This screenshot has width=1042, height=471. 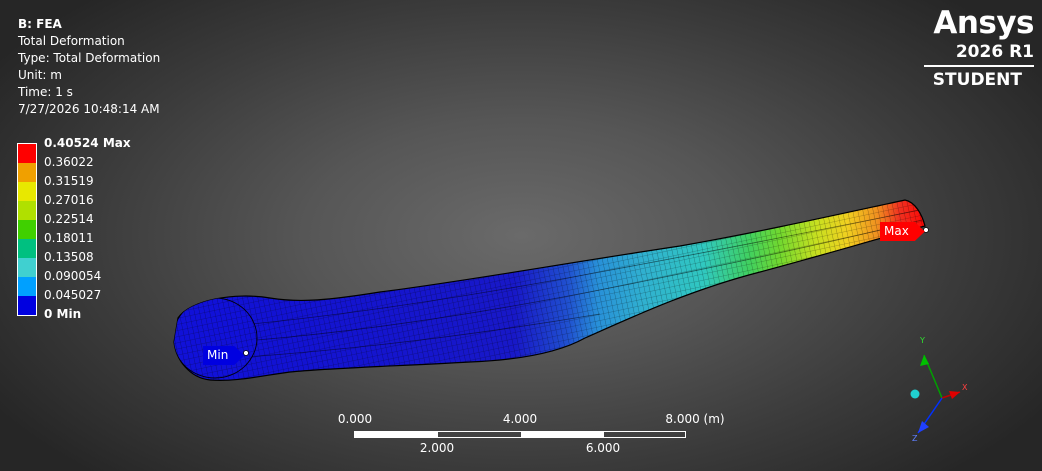 What do you see at coordinates (69, 219) in the screenshot?
I see `legend-value: 0.22514` at bounding box center [69, 219].